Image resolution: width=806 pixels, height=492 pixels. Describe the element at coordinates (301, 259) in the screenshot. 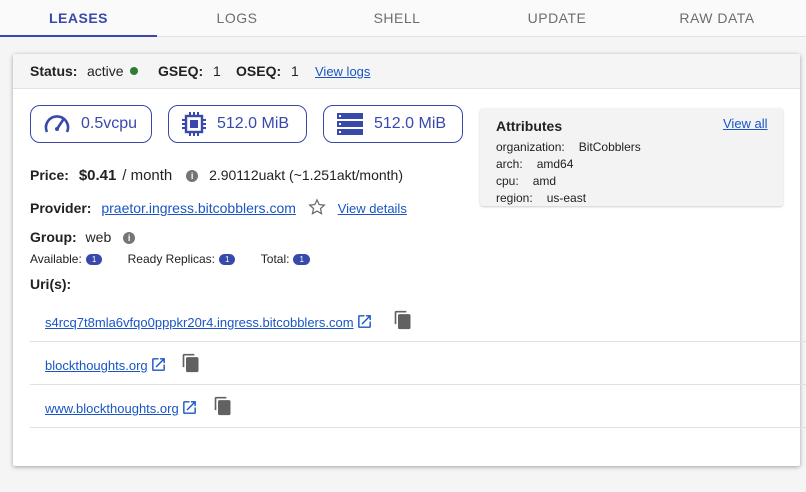

I see `total-badge: 1` at that location.